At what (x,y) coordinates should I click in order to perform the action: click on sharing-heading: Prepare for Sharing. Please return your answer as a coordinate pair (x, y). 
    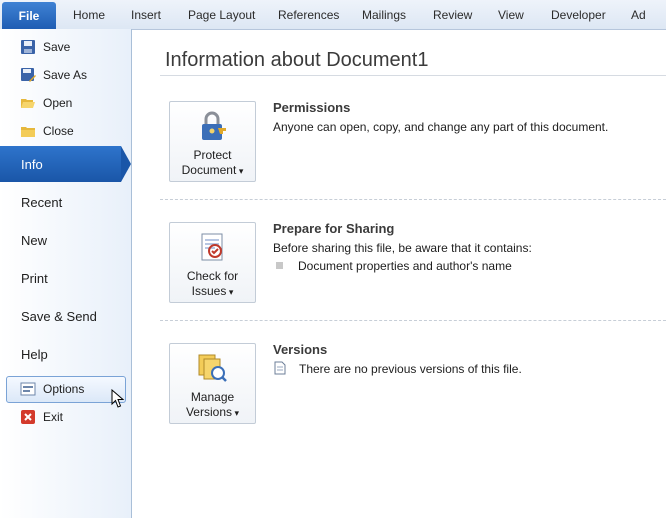
    Looking at the image, I should click on (334, 228).